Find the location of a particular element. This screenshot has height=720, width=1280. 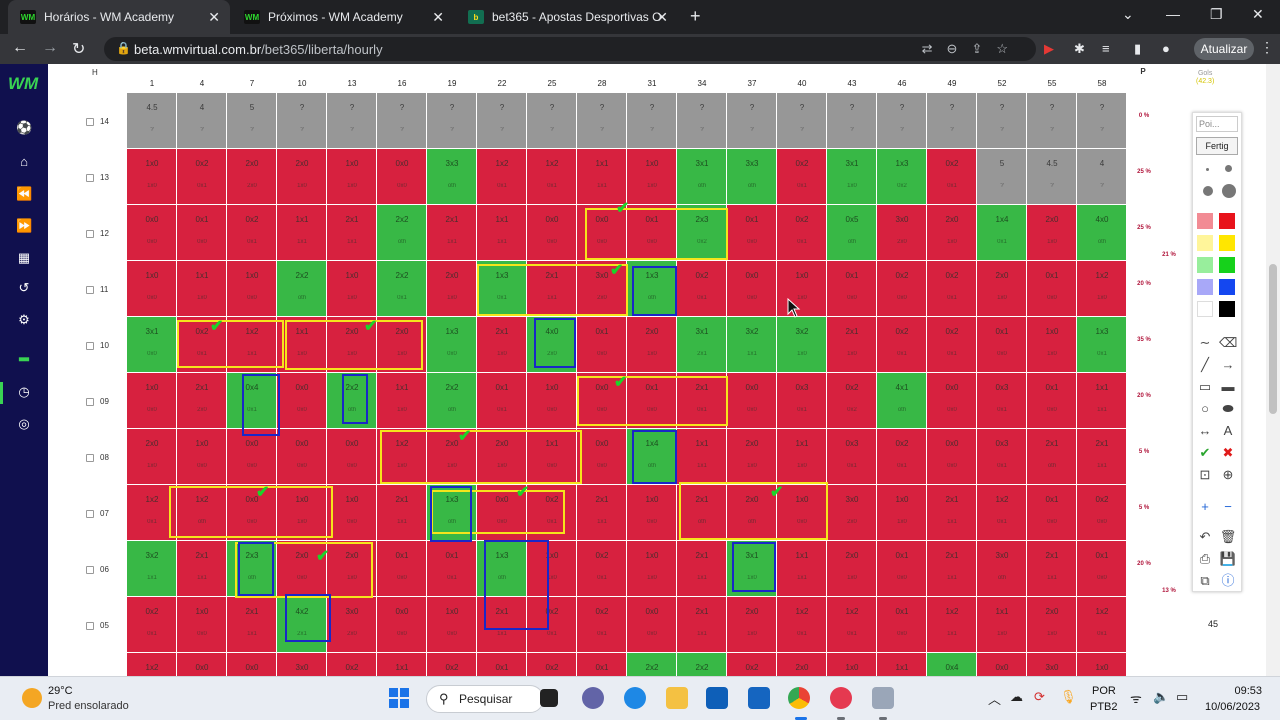

result-cell: 2x0 0x0 is located at coordinates (302, 569).